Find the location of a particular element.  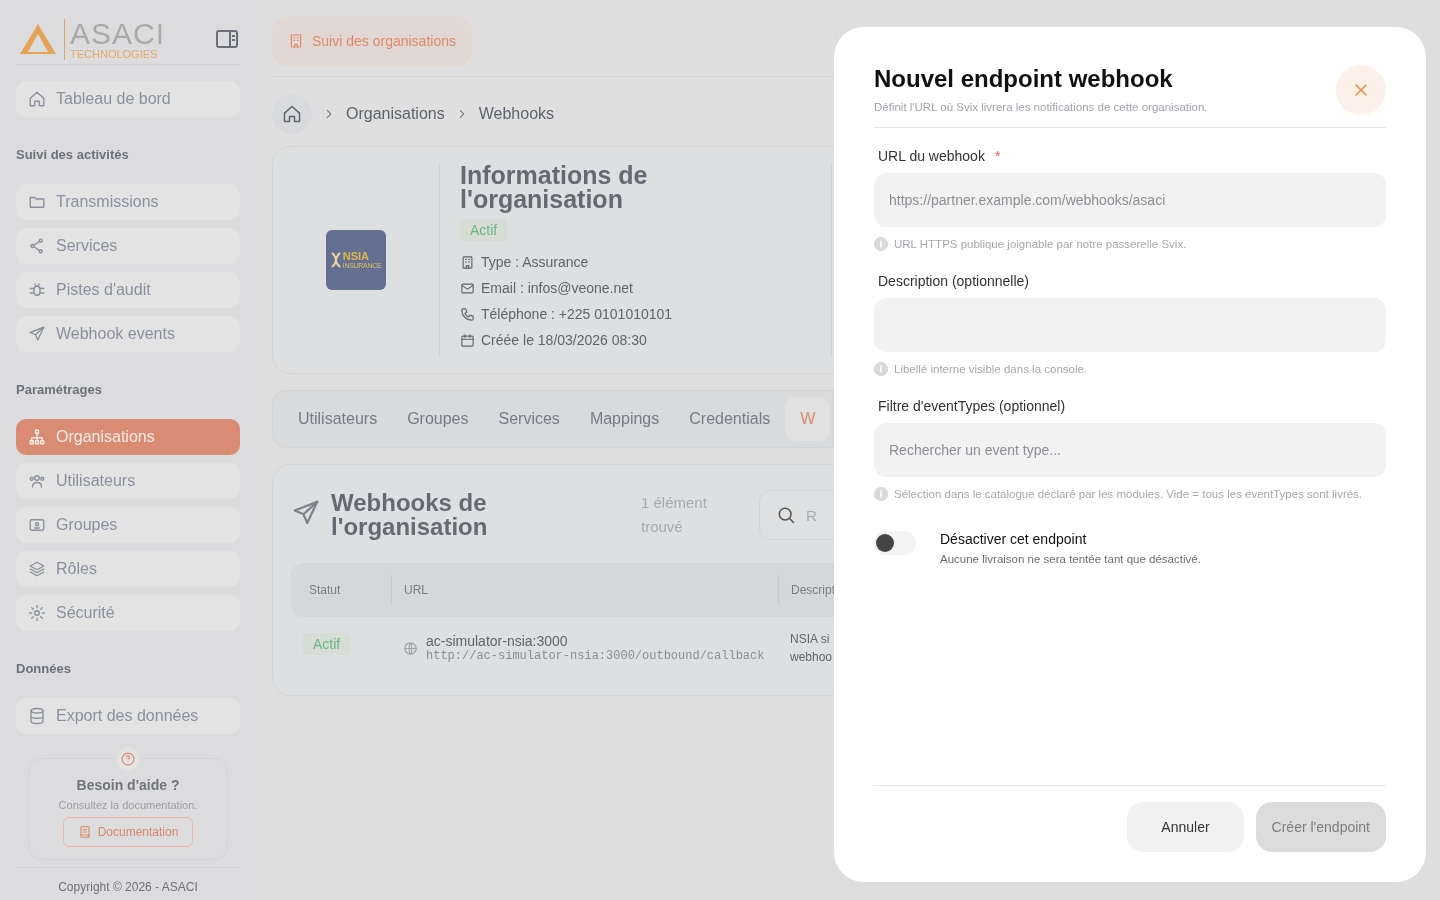

field-hint: Sélection dans le catalogue déclaré par les modules. Vide = tous les eventTypes sont livrés. is located at coordinates (1128, 494).